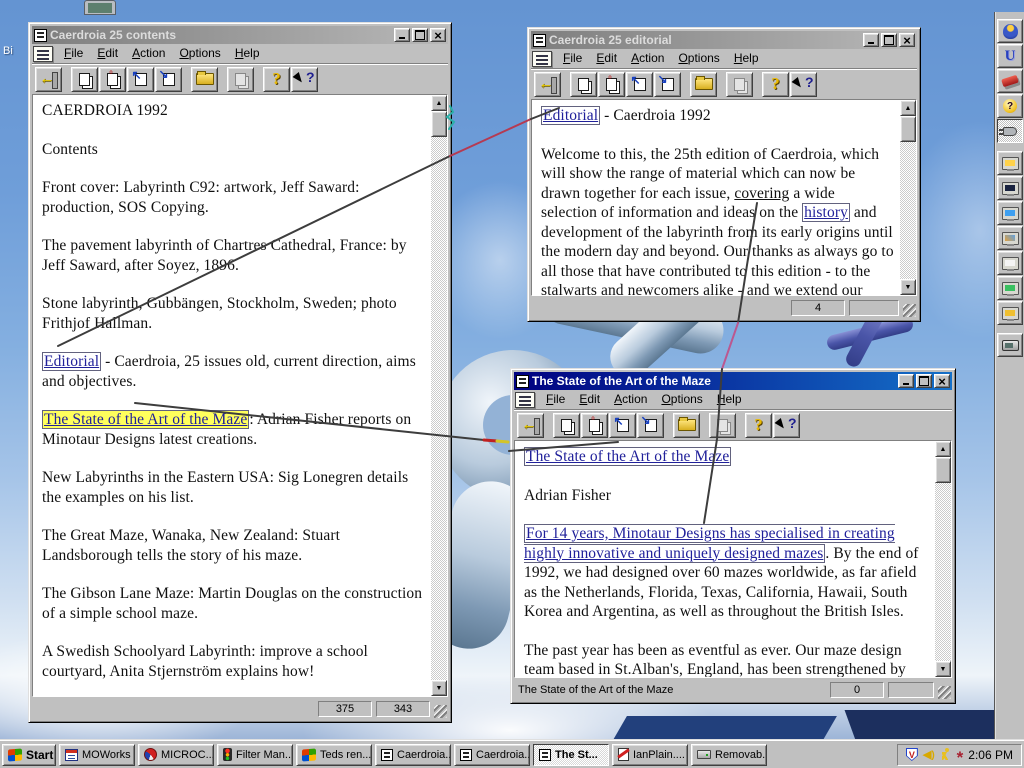  I want to click on computer-photo-button, so click(1010, 238).